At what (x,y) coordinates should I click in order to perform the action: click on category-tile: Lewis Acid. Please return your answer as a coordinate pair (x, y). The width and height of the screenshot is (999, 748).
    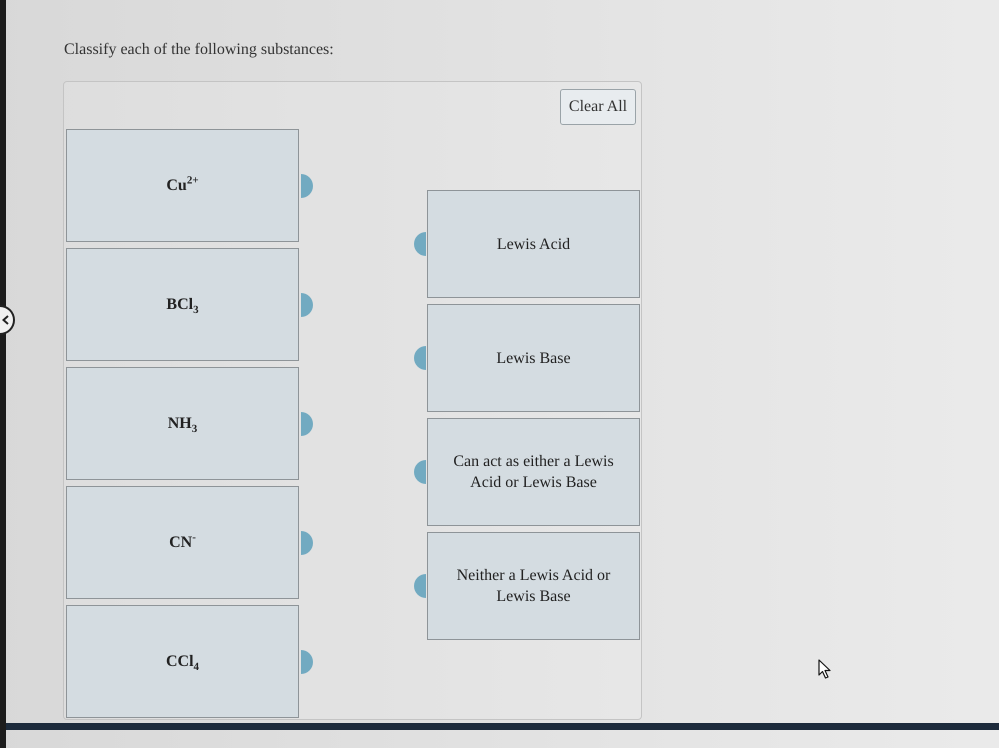
    Looking at the image, I should click on (533, 244).